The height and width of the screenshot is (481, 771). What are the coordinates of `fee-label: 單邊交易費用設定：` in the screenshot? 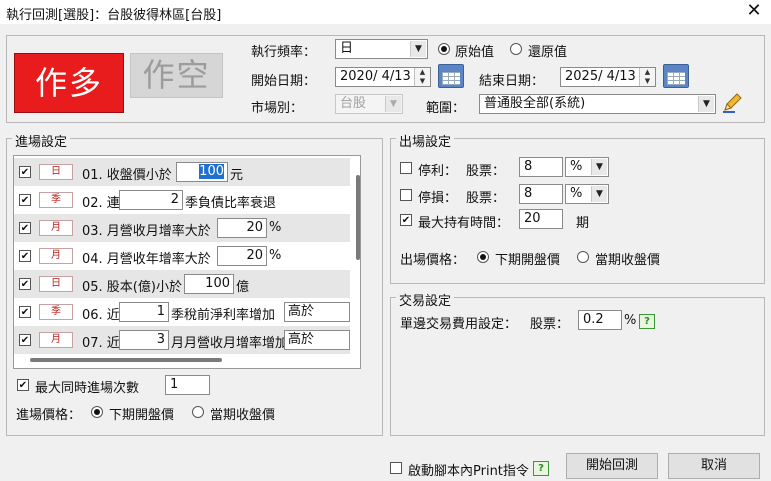 It's located at (459, 324).